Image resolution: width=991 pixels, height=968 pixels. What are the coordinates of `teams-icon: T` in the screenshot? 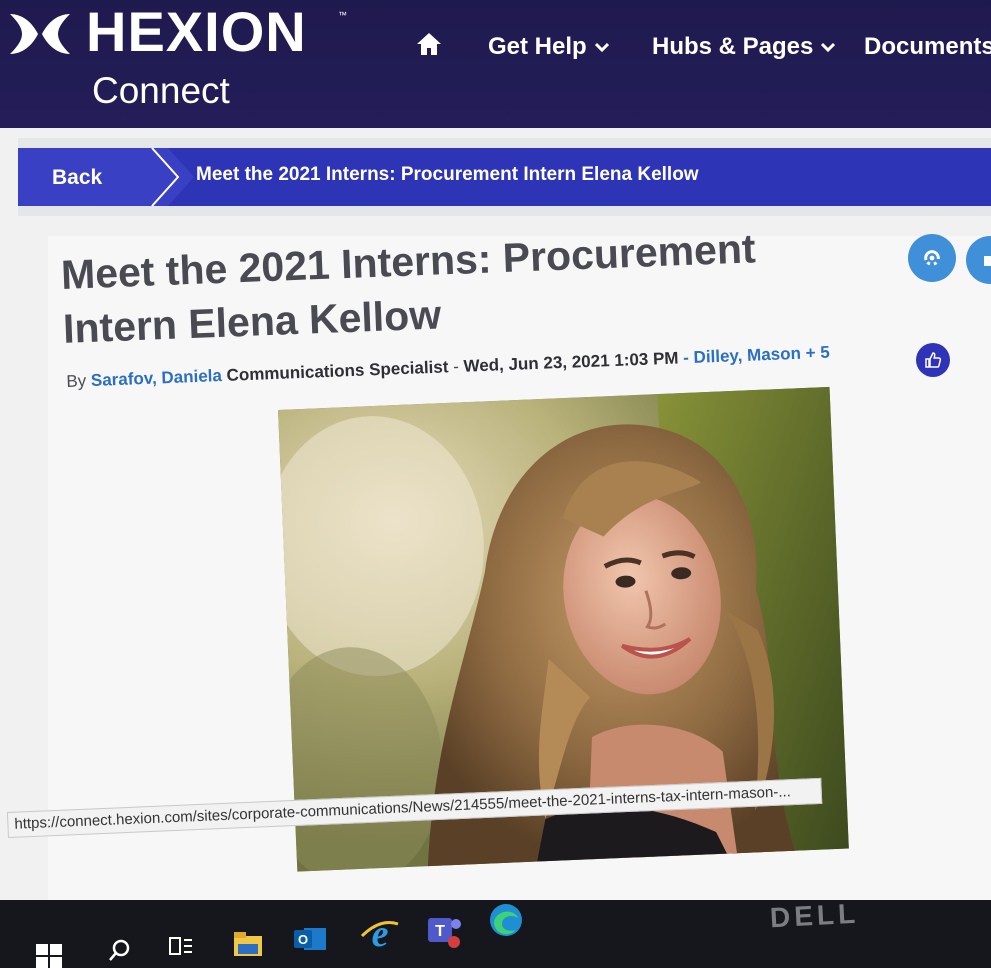 It's located at (444, 931).